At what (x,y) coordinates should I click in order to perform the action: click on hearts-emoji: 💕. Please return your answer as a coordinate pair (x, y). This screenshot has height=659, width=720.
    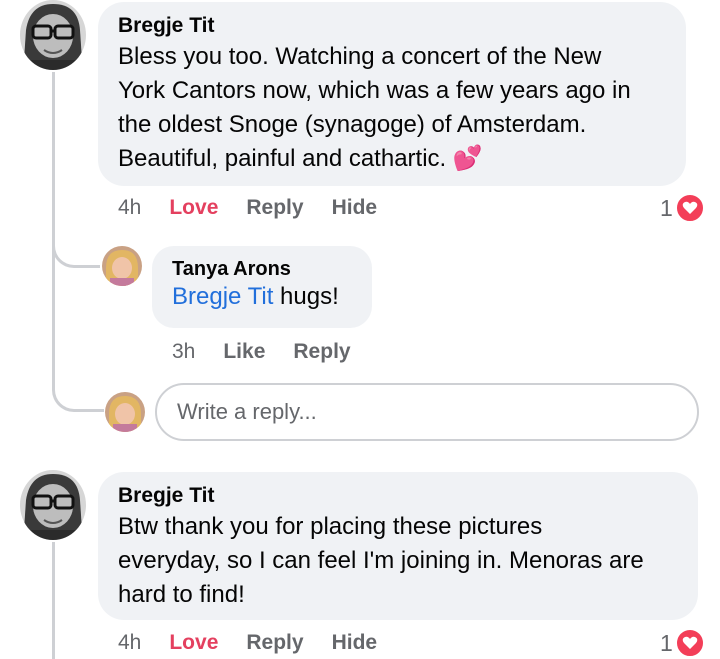
    Looking at the image, I should click on (467, 158).